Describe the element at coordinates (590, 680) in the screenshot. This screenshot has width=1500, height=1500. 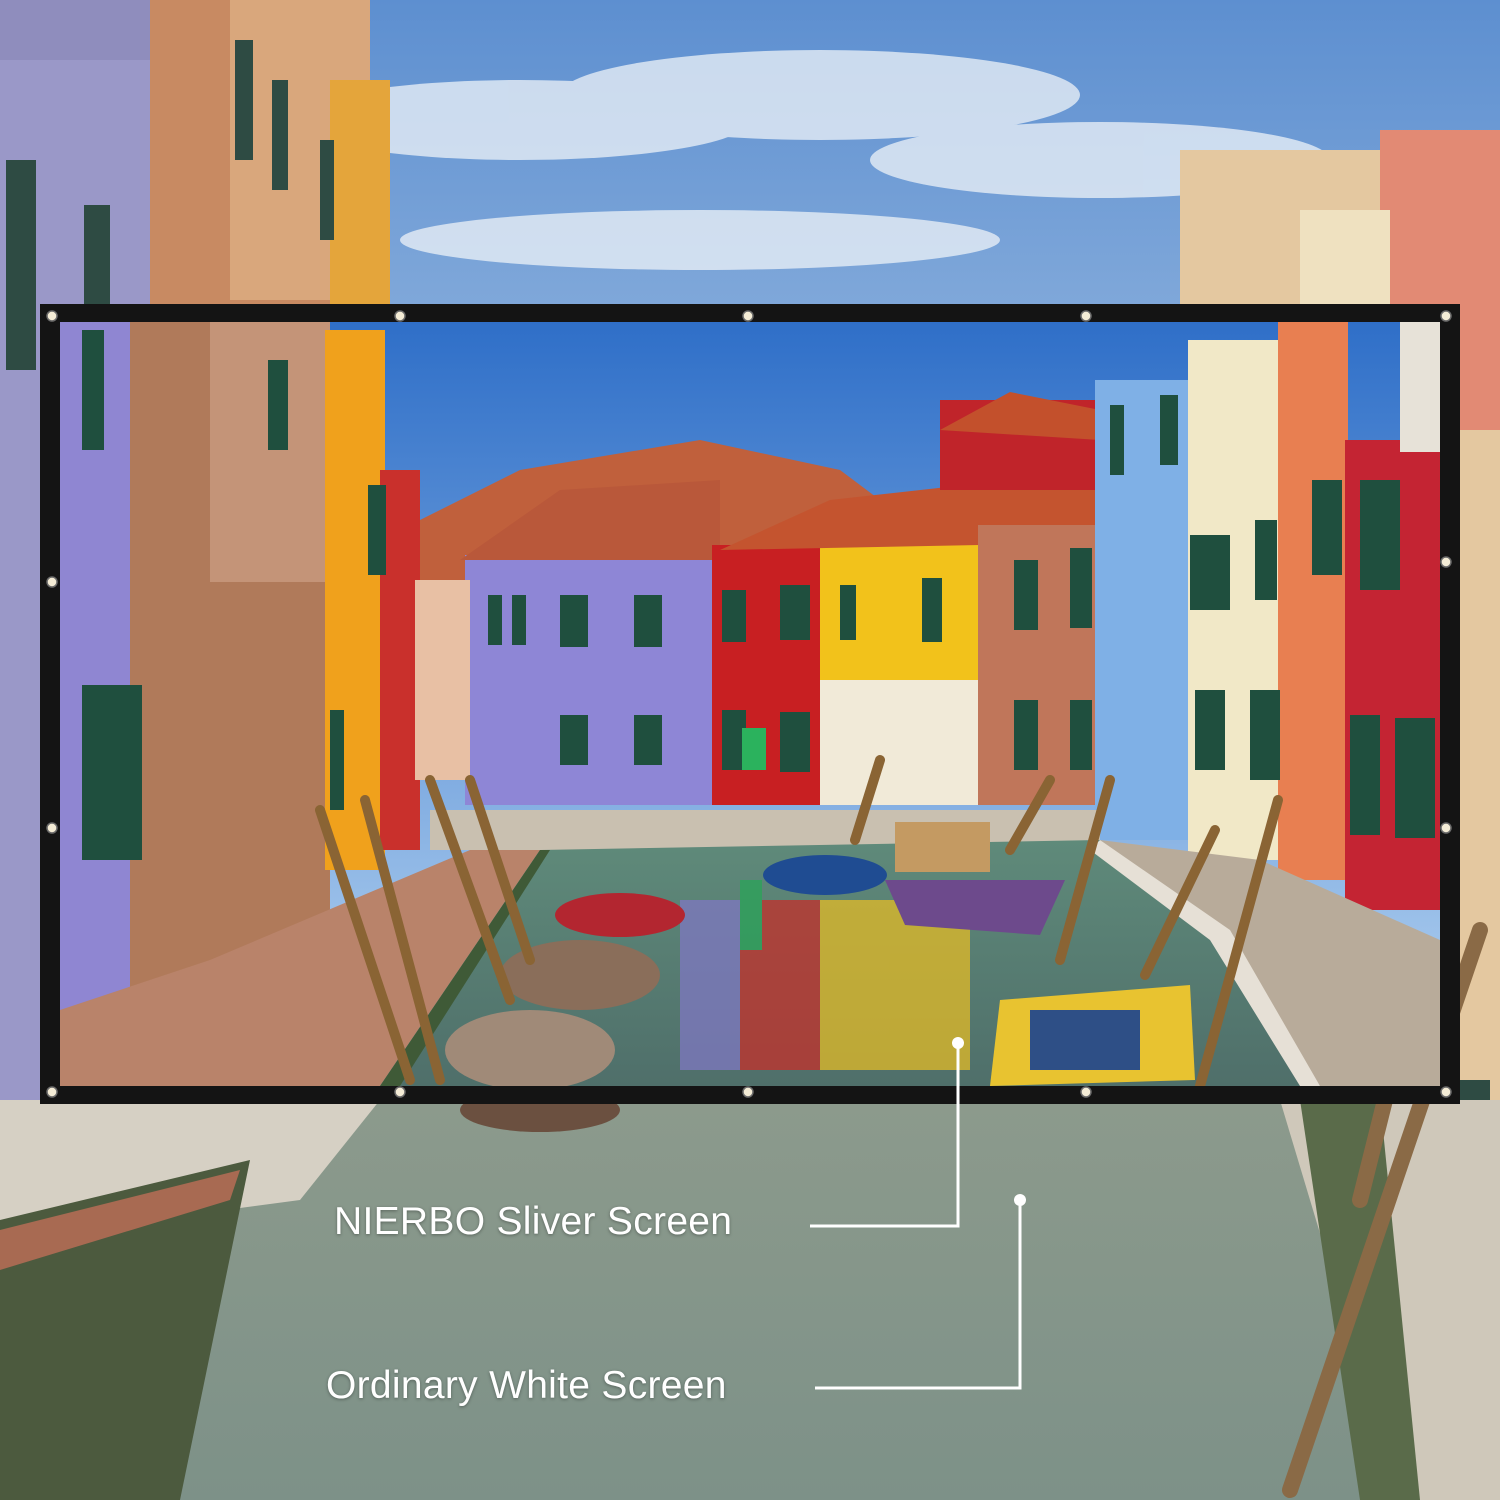
I see `lavender-house` at that location.